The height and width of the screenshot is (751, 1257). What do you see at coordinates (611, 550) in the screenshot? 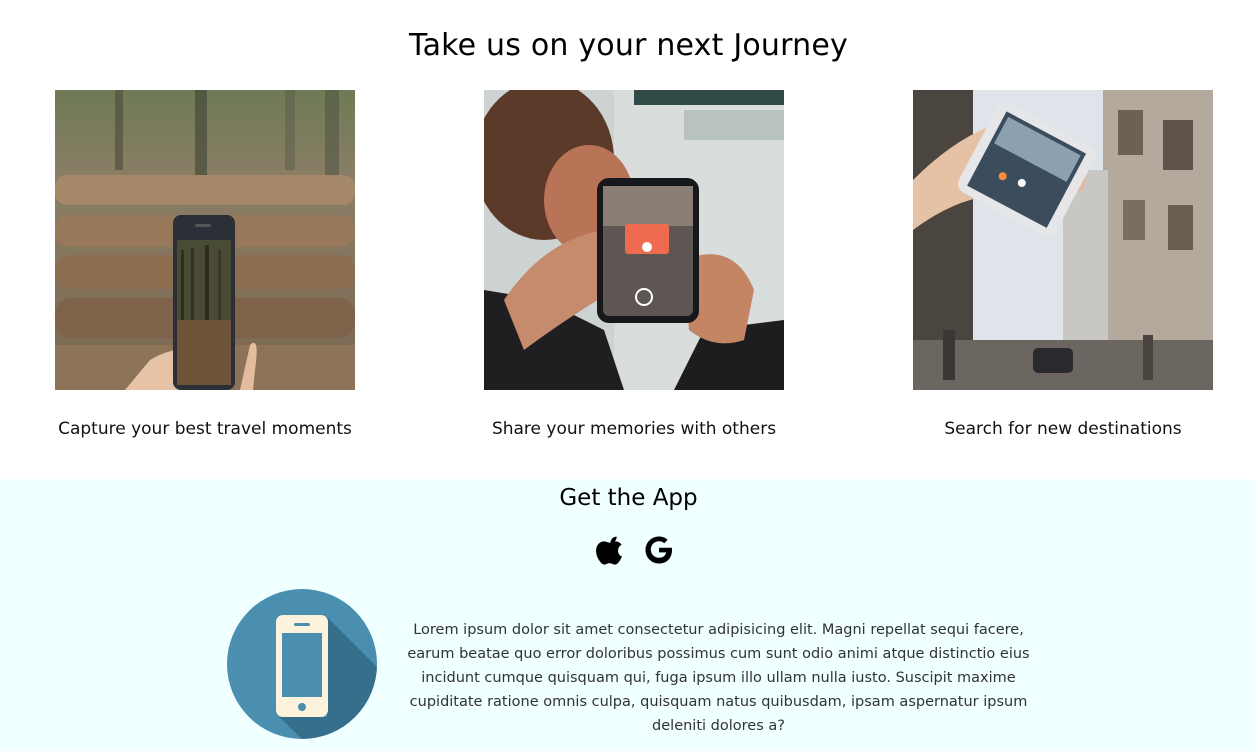
I see `apple-icon` at bounding box center [611, 550].